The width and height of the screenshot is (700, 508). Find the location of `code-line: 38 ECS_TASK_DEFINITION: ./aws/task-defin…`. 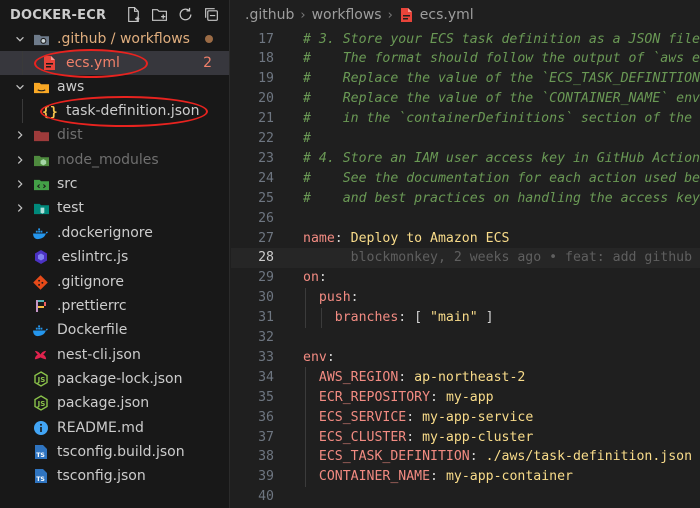

code-line: 38 ECS_TASK_DEFINITION: ./aws/task-defin… is located at coordinates (465, 456).